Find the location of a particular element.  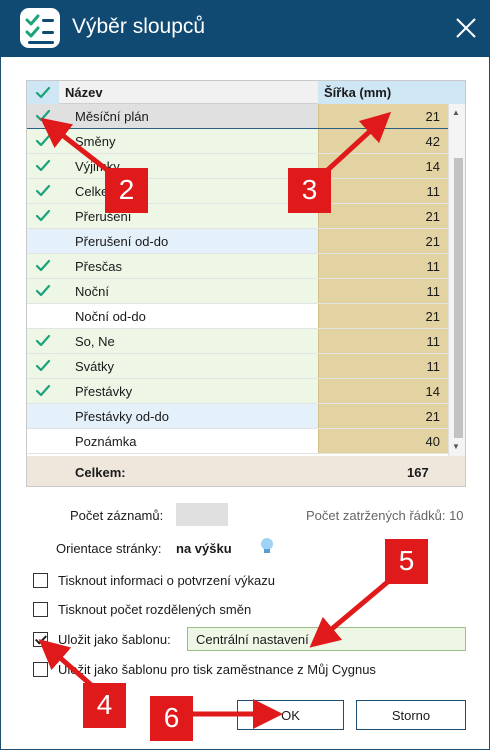

annotation-badge-5: 5 is located at coordinates (406, 561).